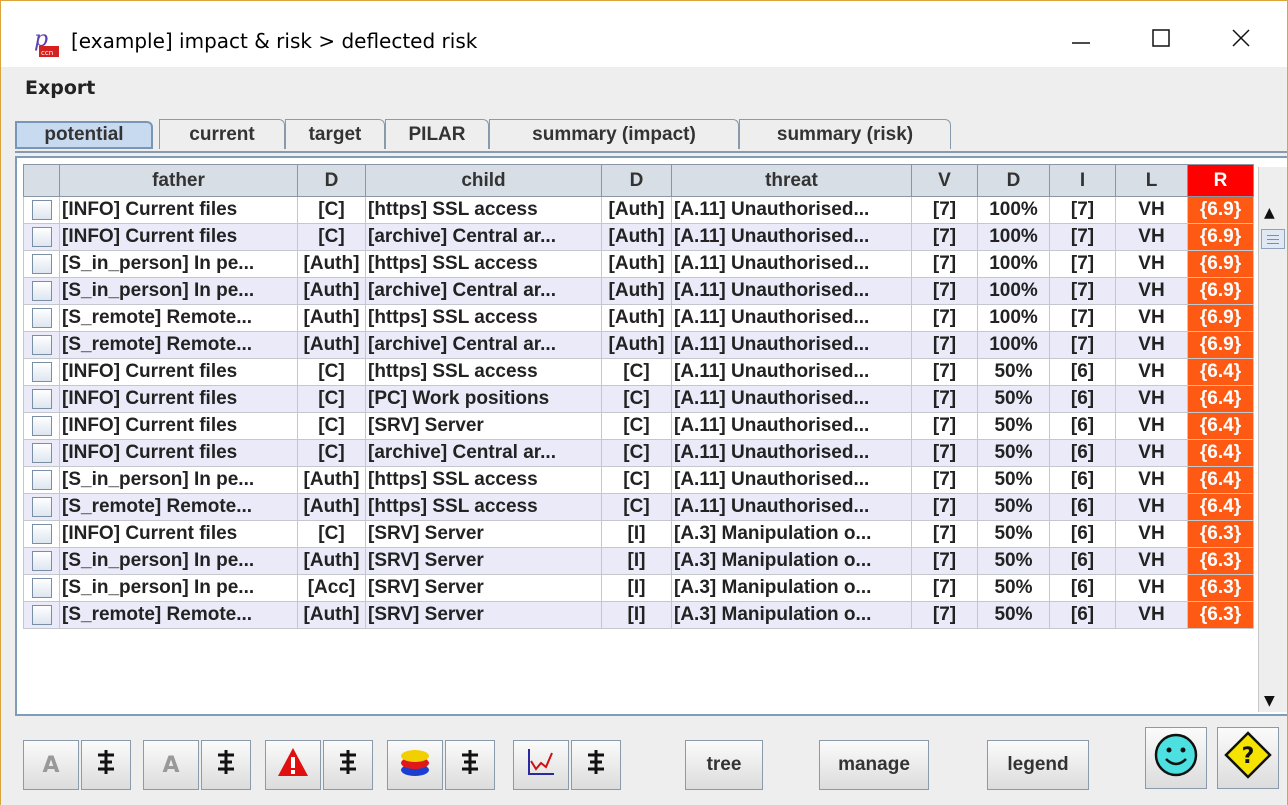 This screenshot has width=1288, height=805. What do you see at coordinates (1082, 180) in the screenshot?
I see `header-impact: I` at bounding box center [1082, 180].